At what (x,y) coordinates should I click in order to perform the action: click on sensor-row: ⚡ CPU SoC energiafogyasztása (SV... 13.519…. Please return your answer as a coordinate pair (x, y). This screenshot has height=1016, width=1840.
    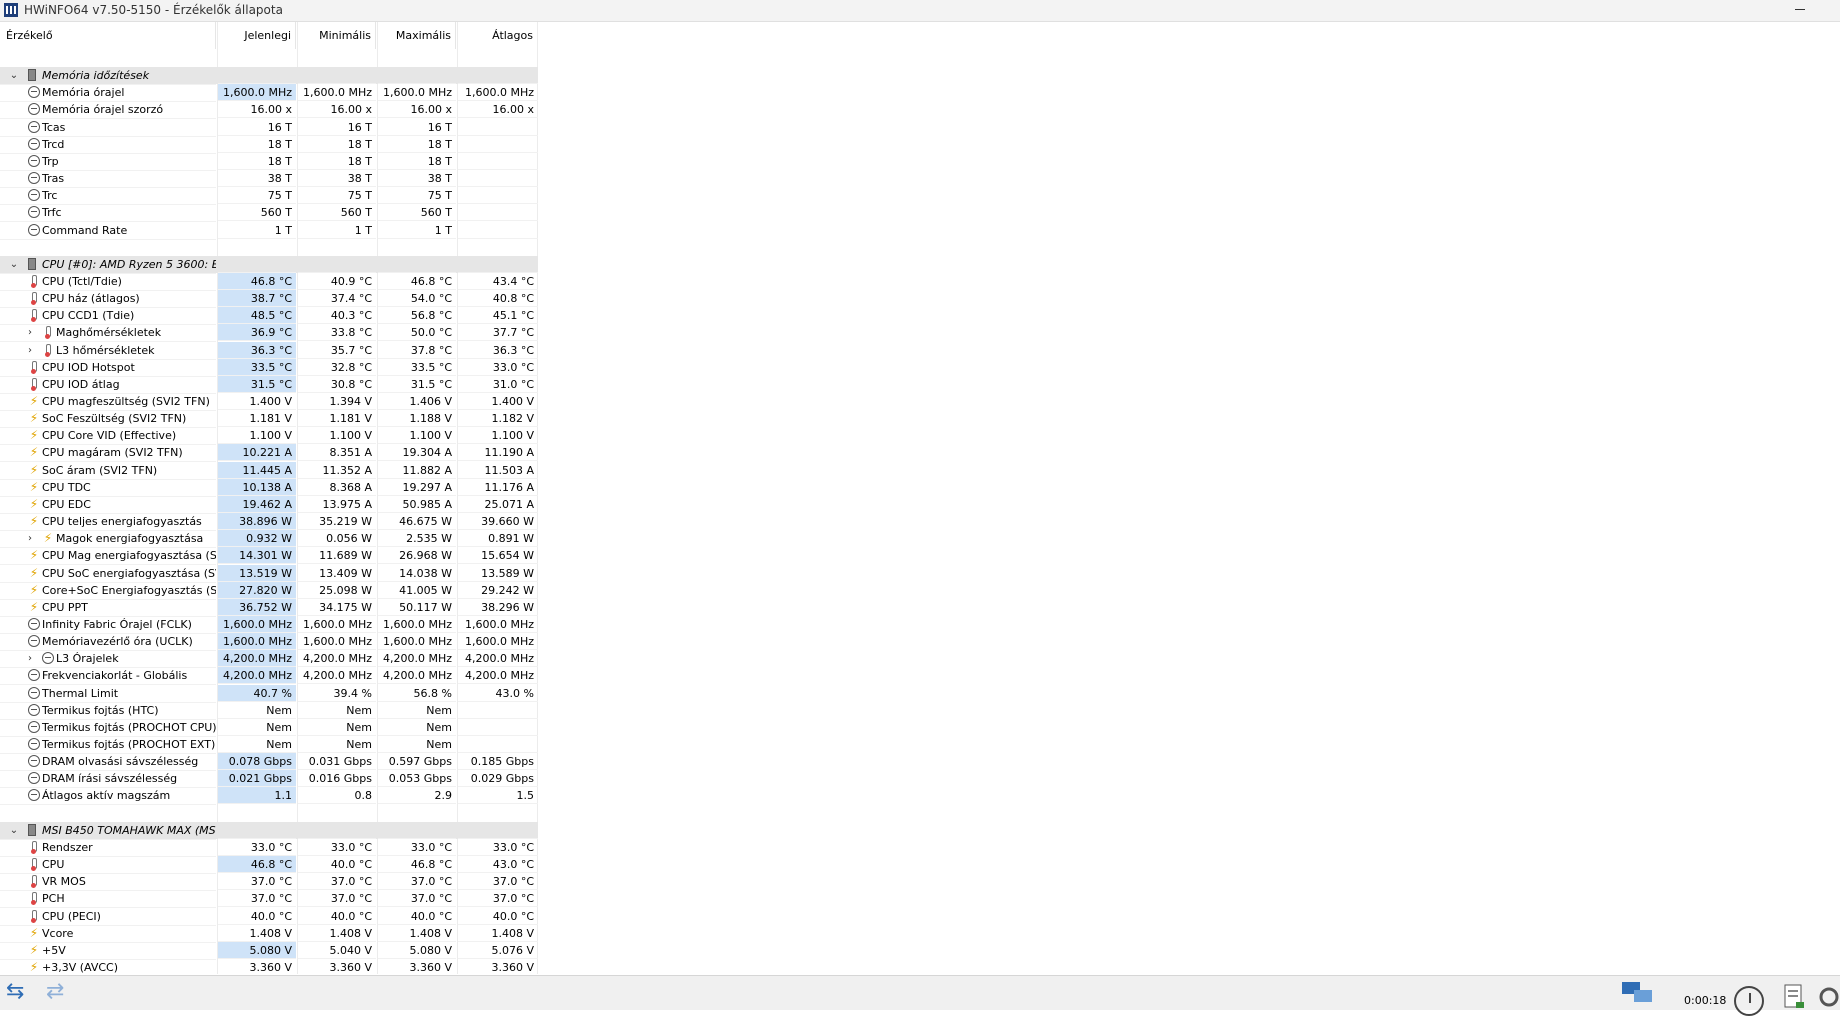
    Looking at the image, I should click on (269, 573).